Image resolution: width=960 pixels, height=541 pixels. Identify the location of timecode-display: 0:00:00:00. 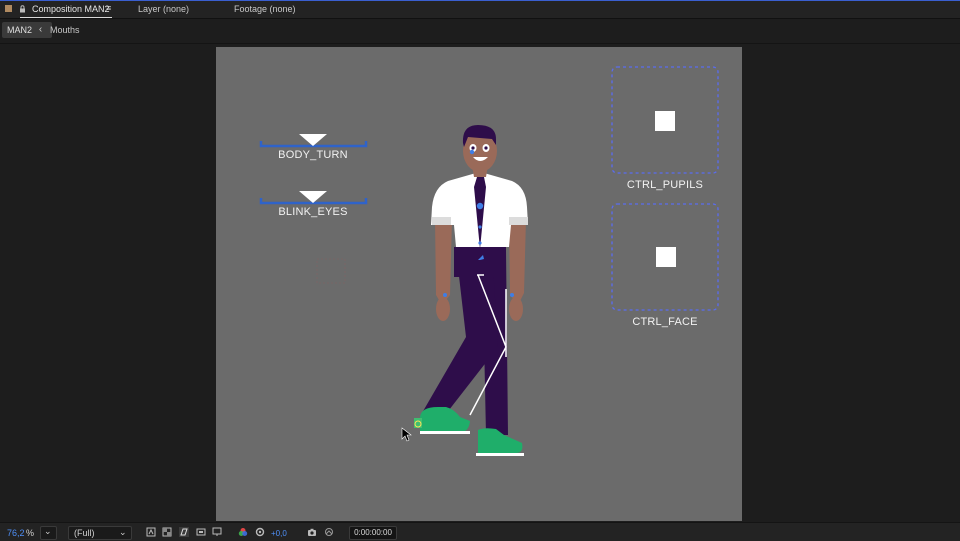
(373, 533).